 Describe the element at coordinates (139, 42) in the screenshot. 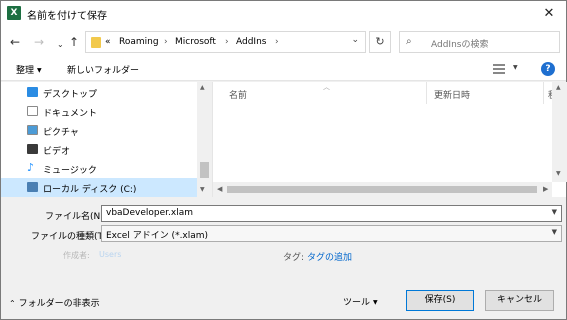

I see `breadcrumb-roaming: Roaming` at that location.